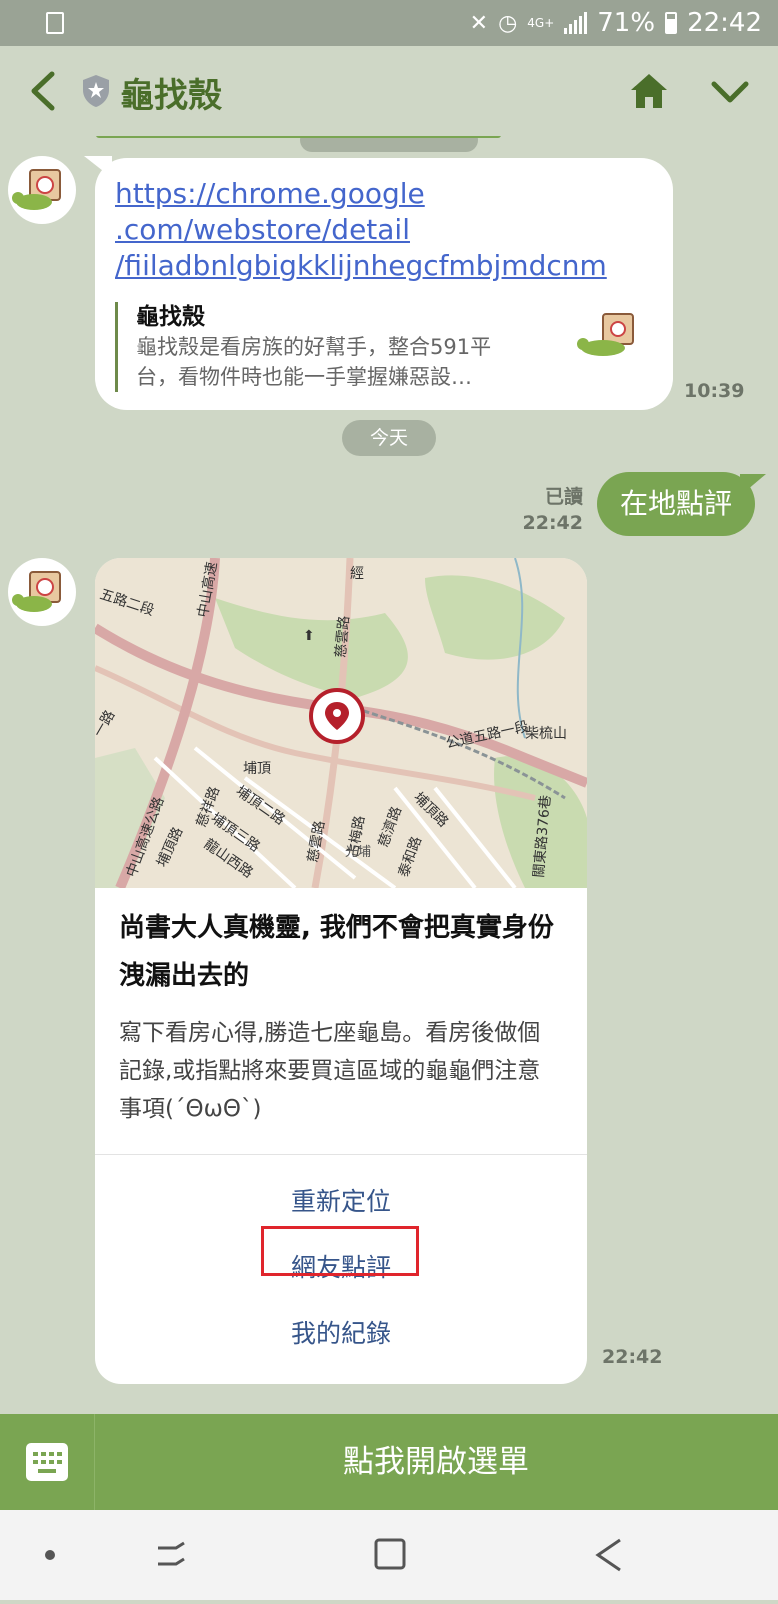  Describe the element at coordinates (298, 137) in the screenshot. I see `clipped-bubble-edge` at that location.